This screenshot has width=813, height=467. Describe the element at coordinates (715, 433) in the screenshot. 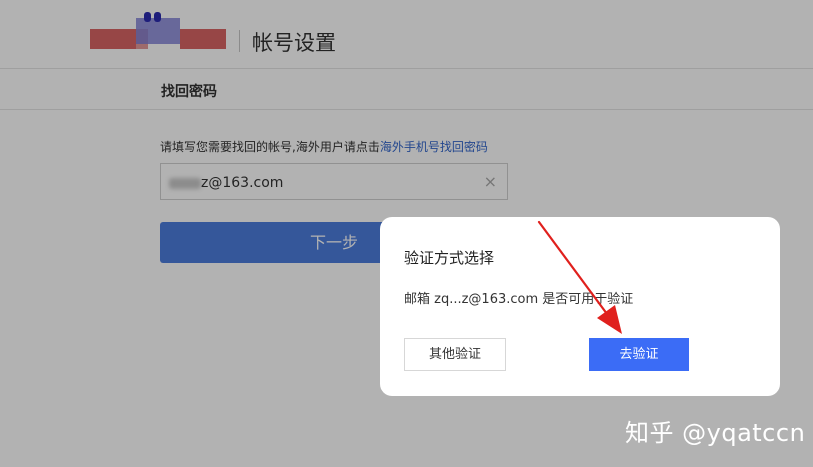

I see `watermark: 知乎 @yqatccn` at that location.